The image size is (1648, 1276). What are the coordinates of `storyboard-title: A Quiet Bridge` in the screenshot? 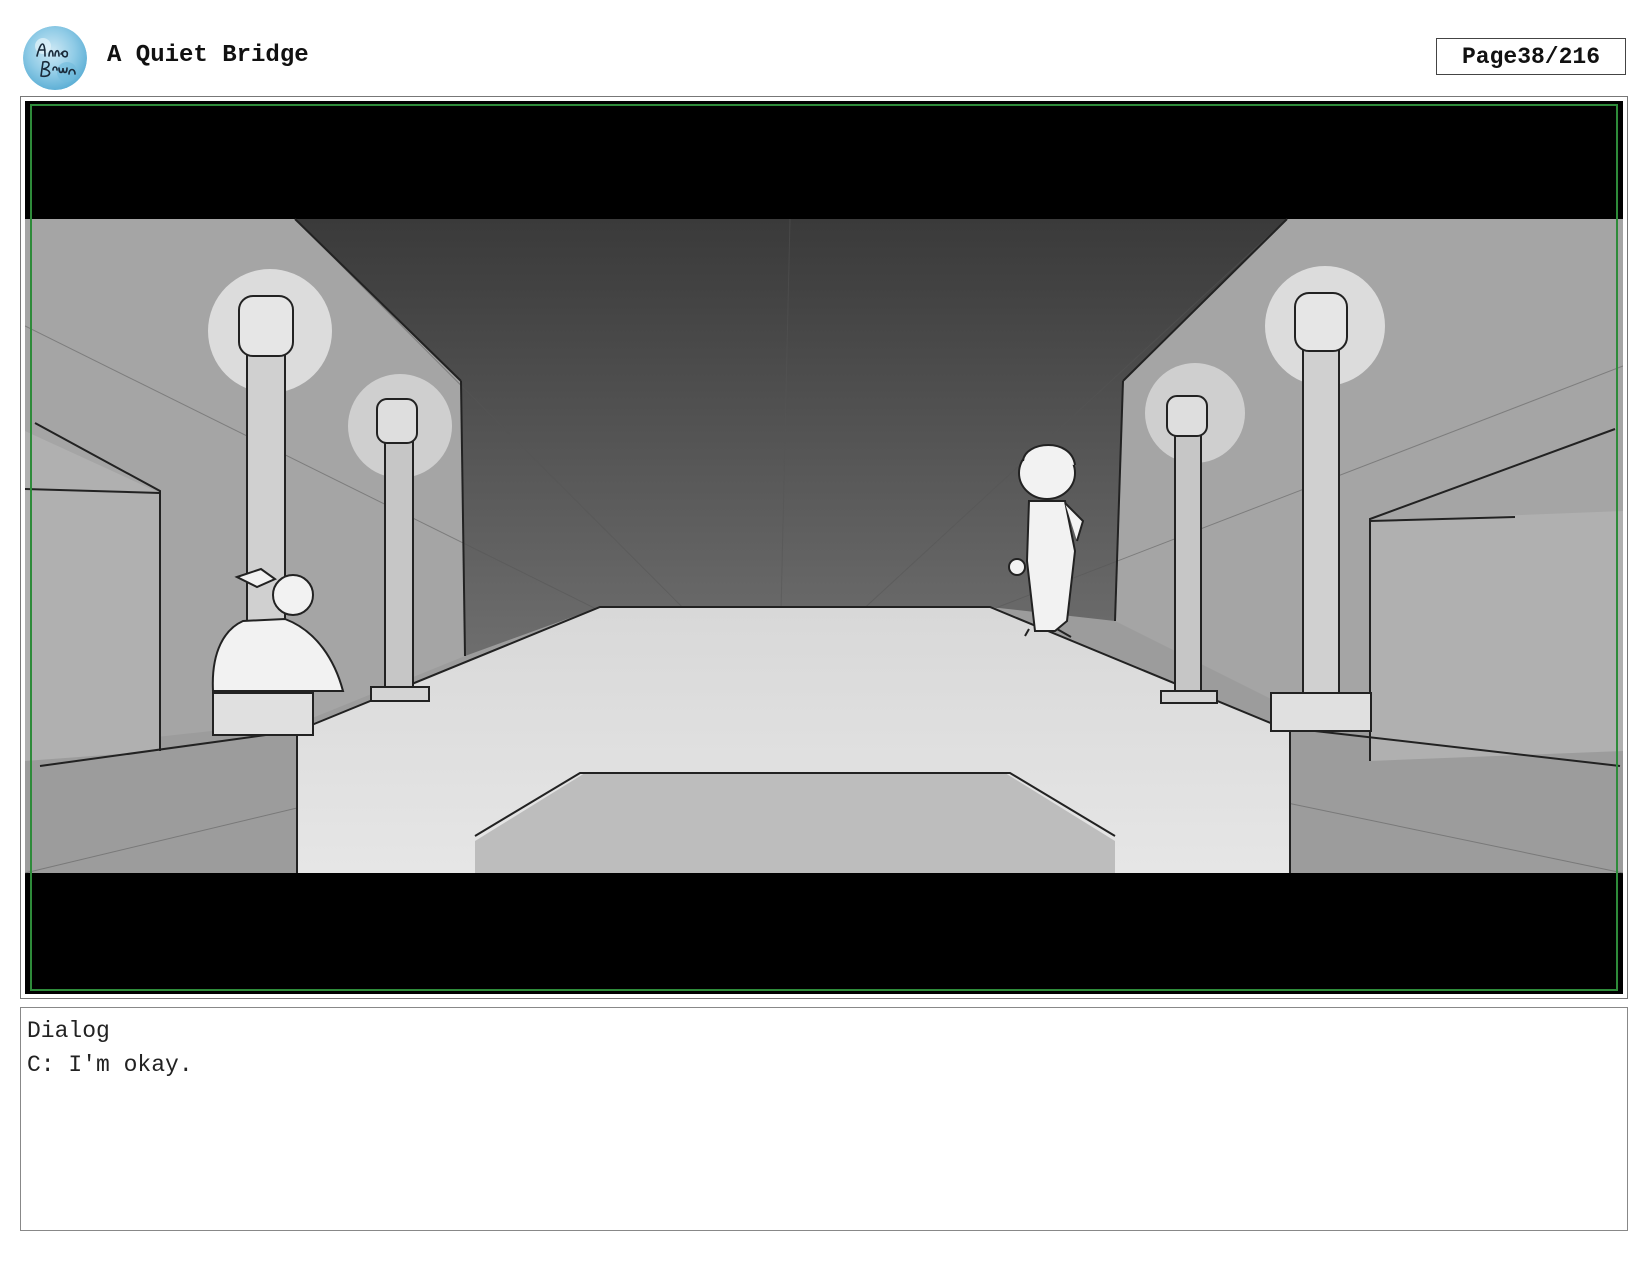 It's located at (208, 55).